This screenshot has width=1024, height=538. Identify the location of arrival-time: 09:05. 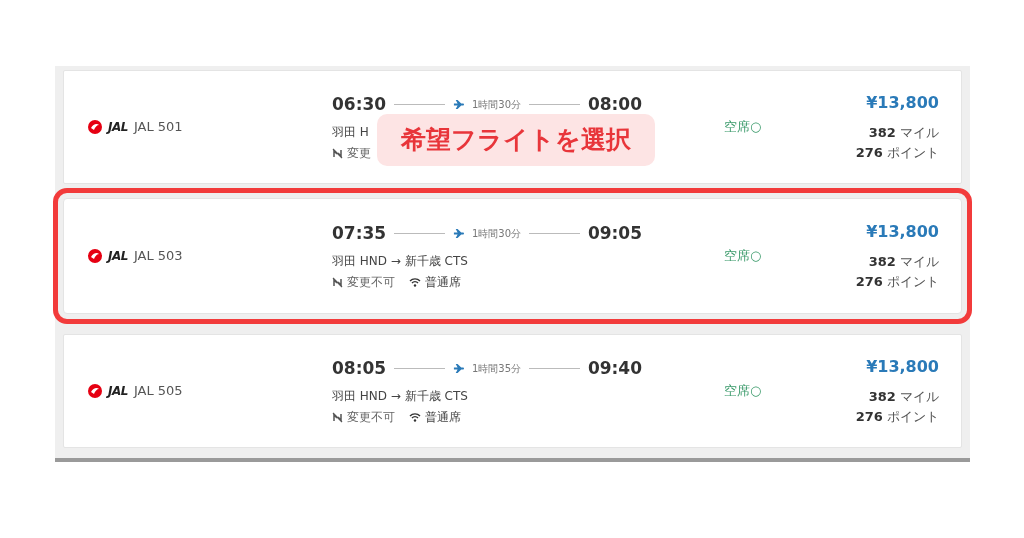
(614, 233).